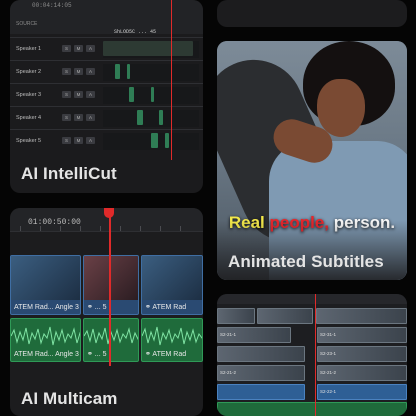  I want to click on audio-clip: ⚭ ... 5, so click(111, 340).